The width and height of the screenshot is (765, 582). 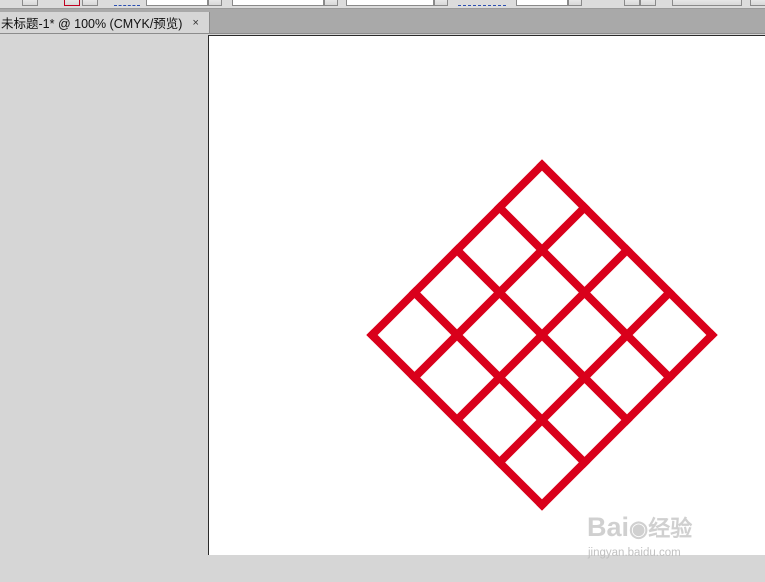 What do you see at coordinates (382, 21) in the screenshot?
I see `document-tab-bar: 未标题-1* @ 100% (CMYK/预览) ×` at bounding box center [382, 21].